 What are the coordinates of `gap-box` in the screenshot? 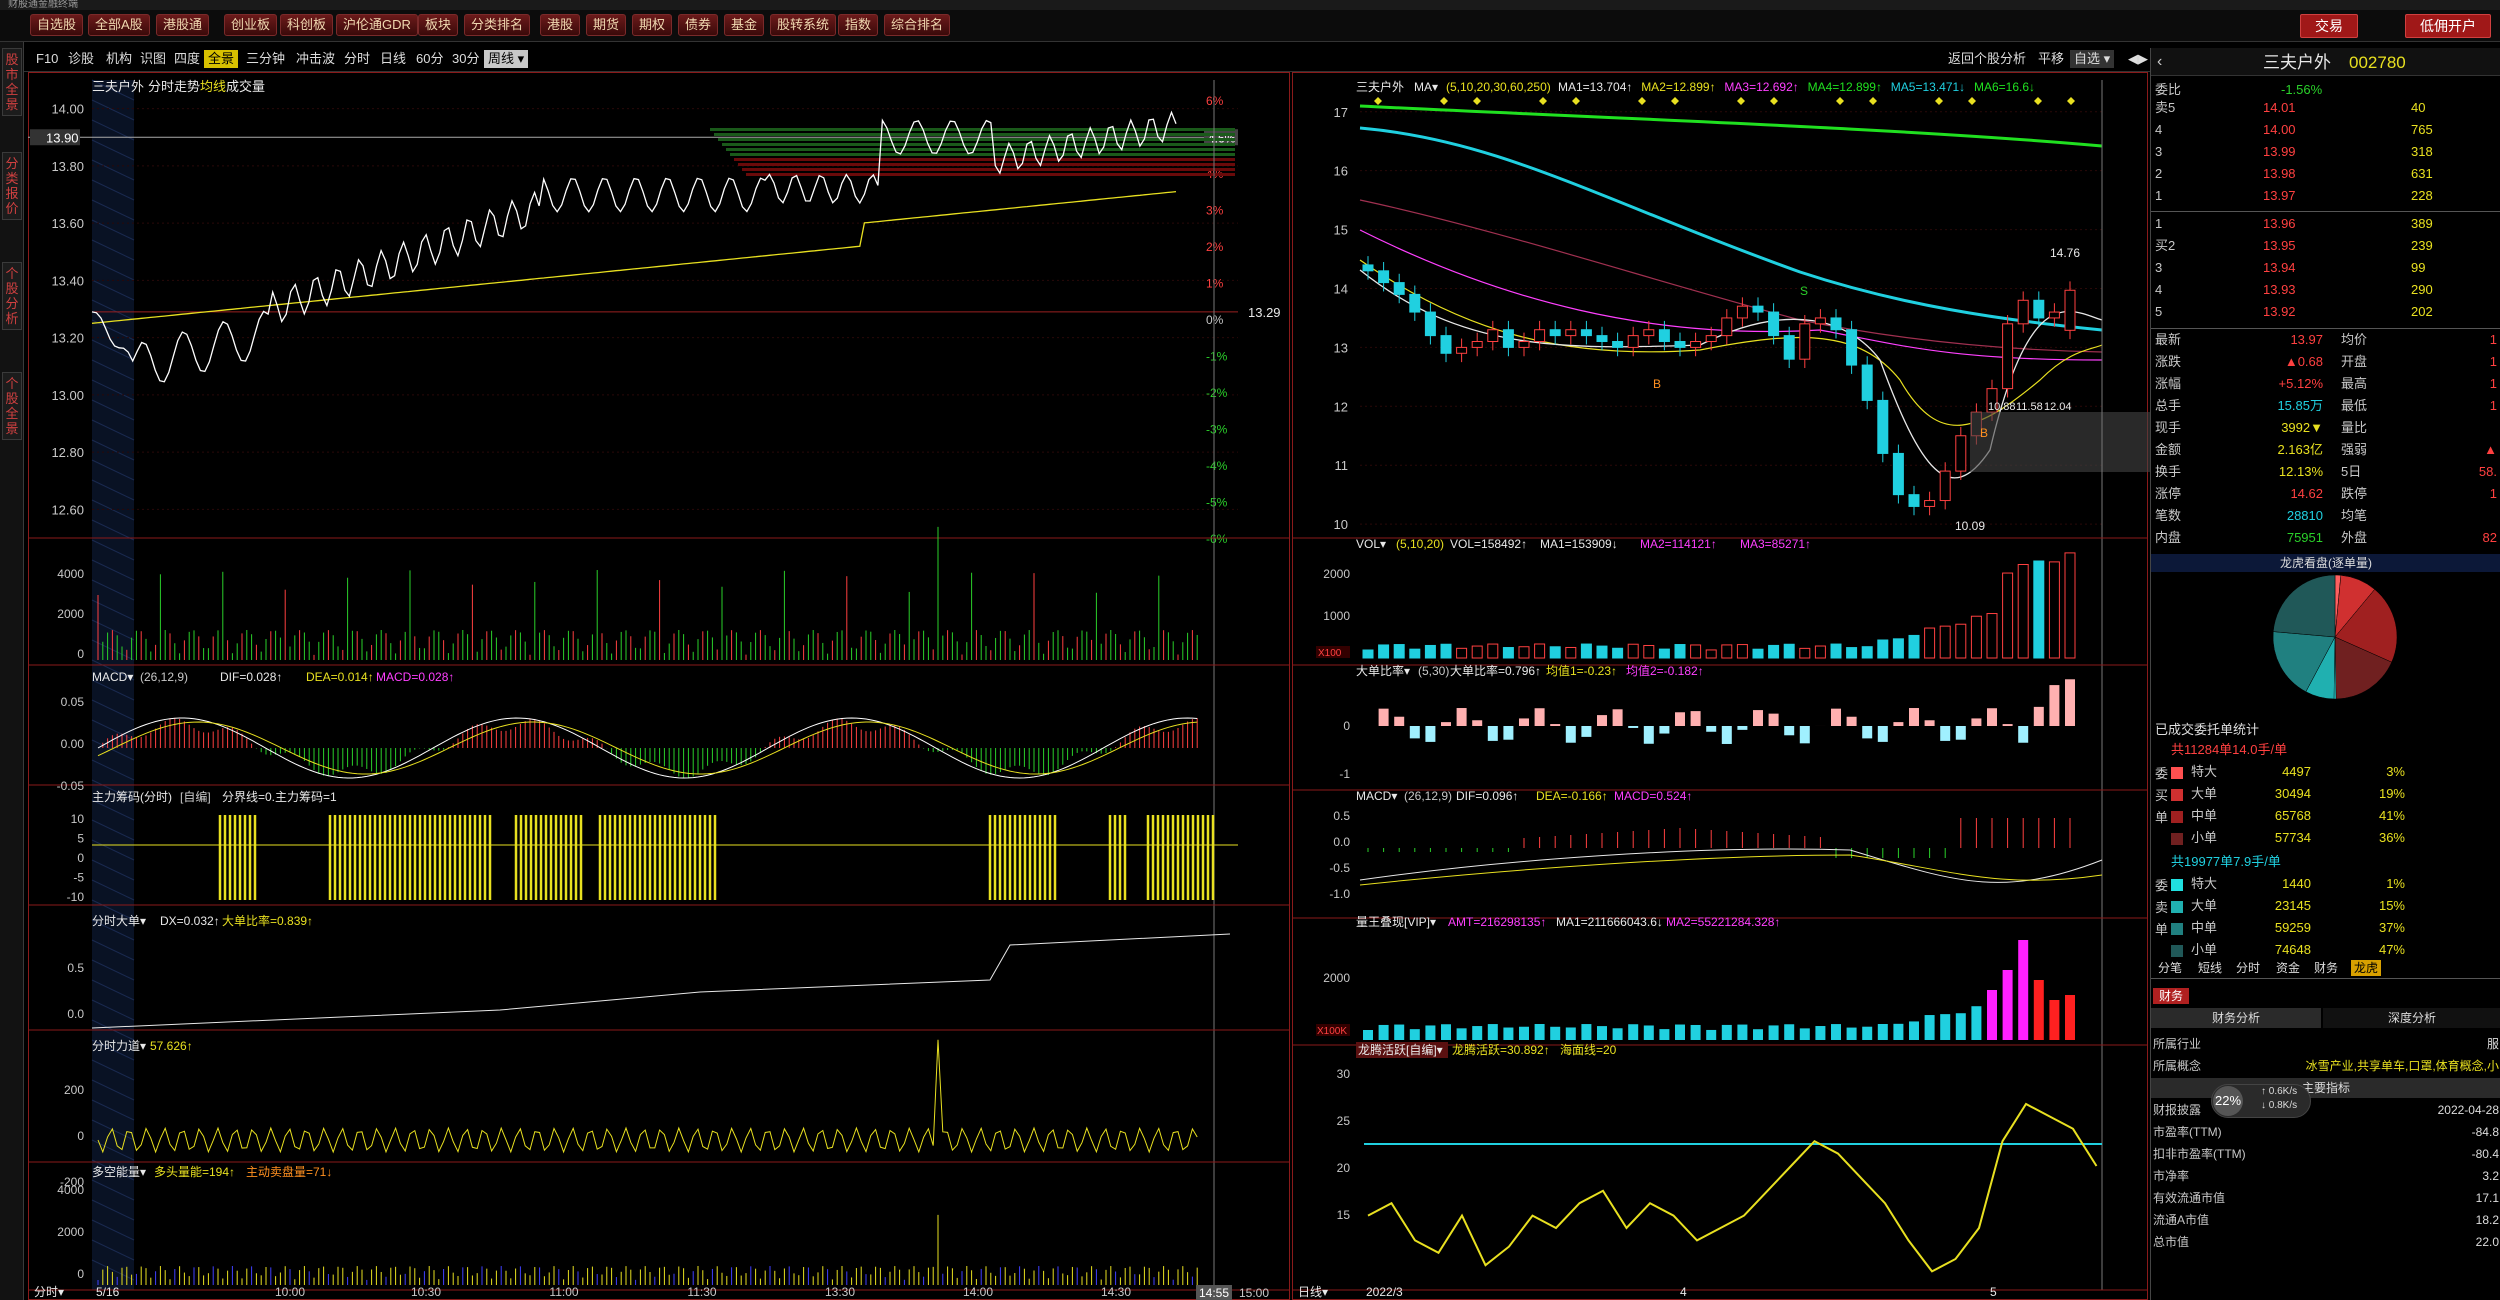 It's located at (2060, 442).